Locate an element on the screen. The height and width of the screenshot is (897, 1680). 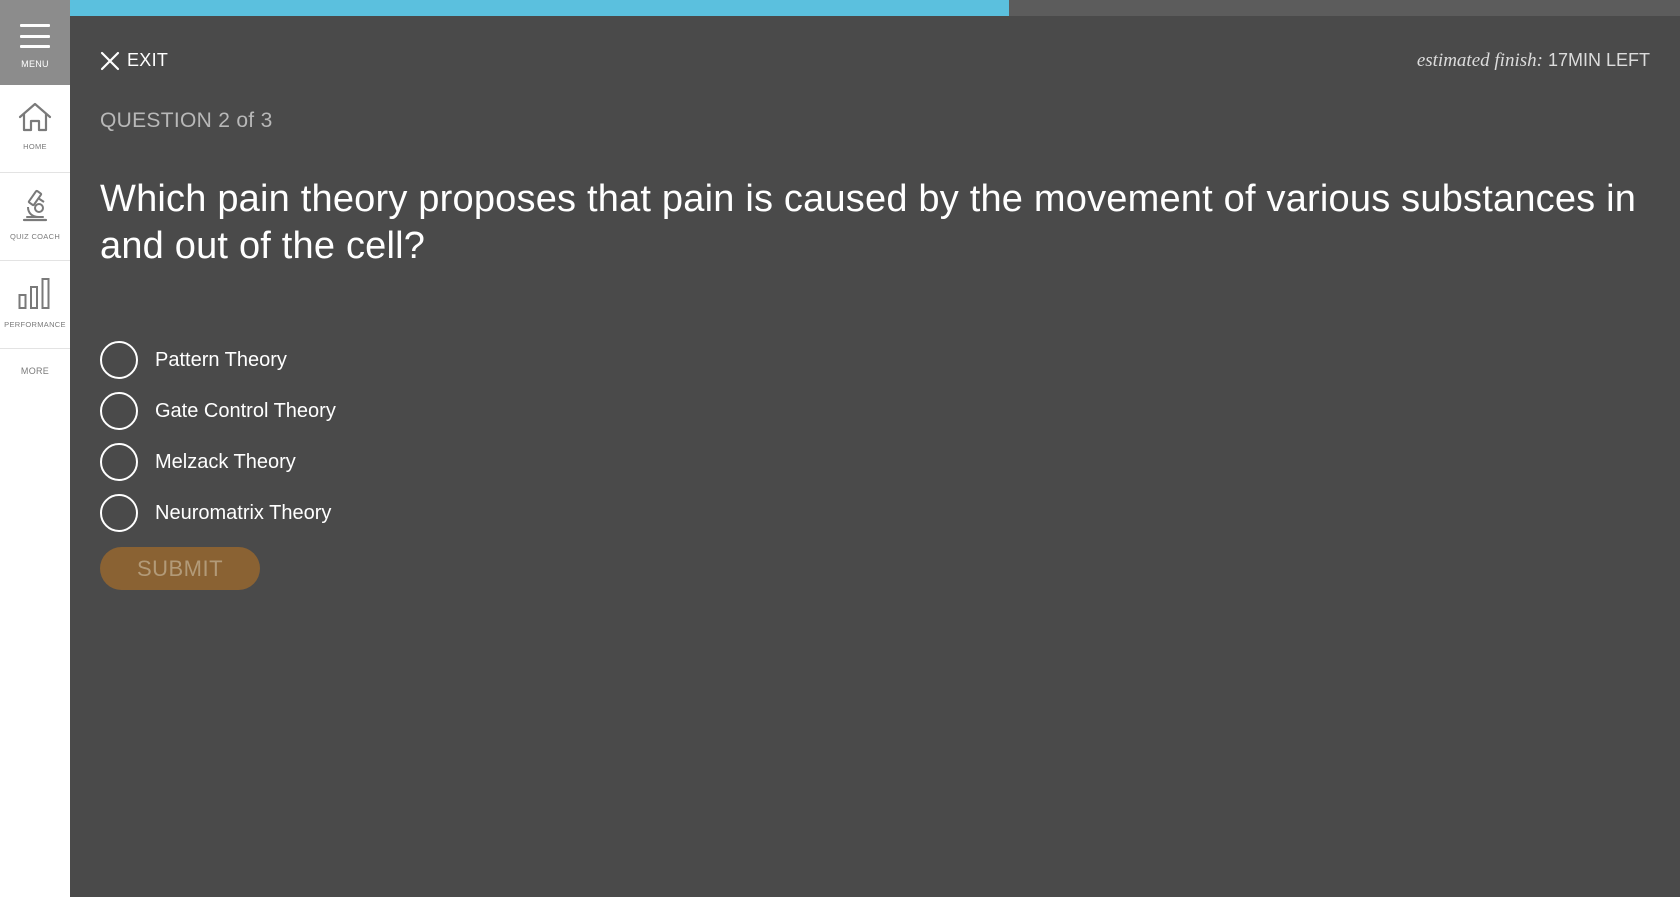
sidebar-item-home: HOME is located at coordinates (35, 129).